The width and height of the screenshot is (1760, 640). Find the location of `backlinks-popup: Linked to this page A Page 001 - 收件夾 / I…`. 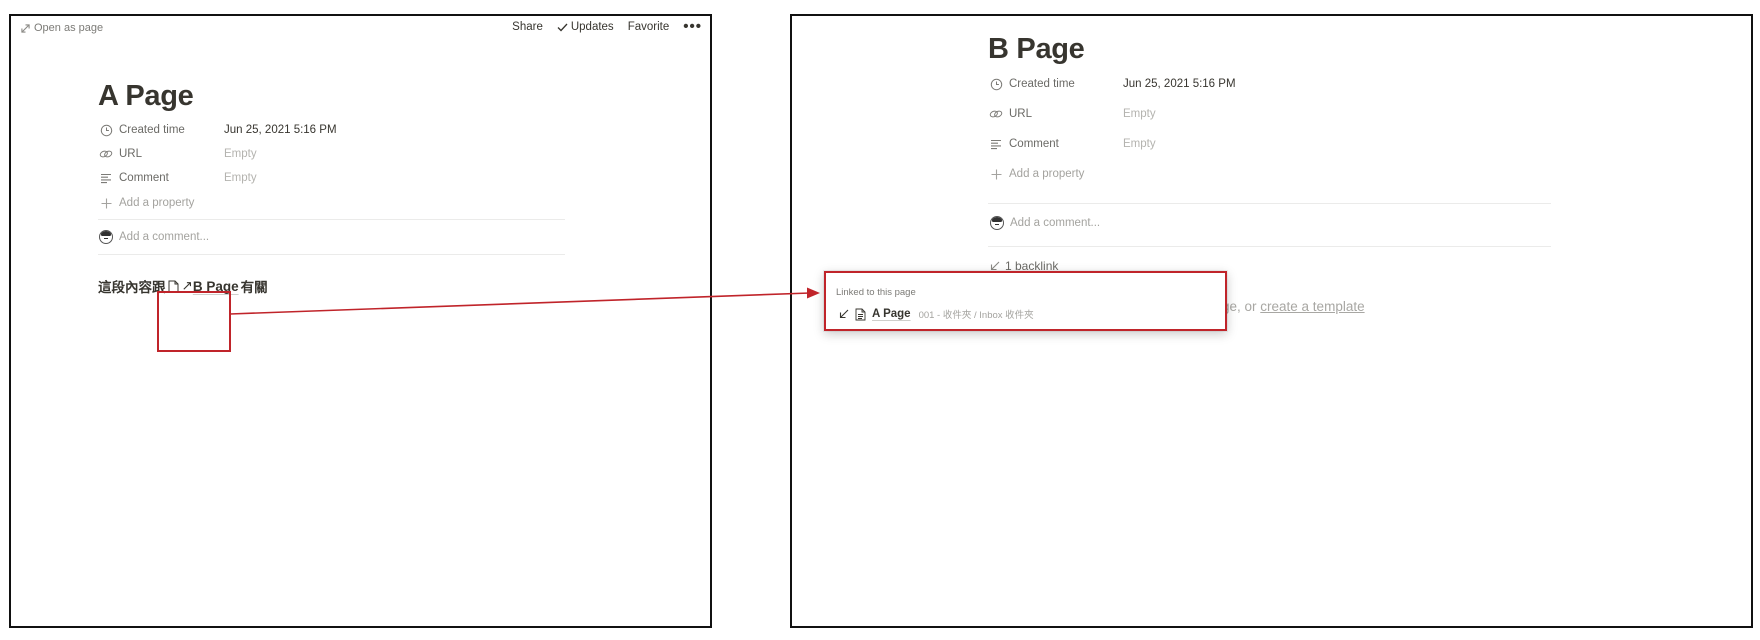

backlinks-popup: Linked to this page A Page 001 - 收件夾 / I… is located at coordinates (1025, 301).